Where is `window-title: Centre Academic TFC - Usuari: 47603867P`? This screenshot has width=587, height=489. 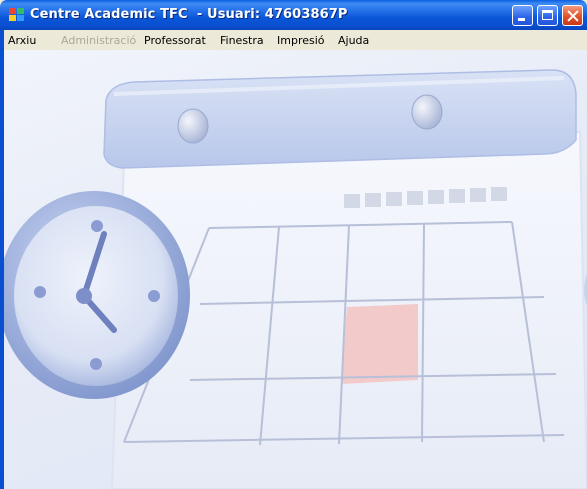
window-title: Centre Academic TFC - Usuari: 47603867P is located at coordinates (189, 14).